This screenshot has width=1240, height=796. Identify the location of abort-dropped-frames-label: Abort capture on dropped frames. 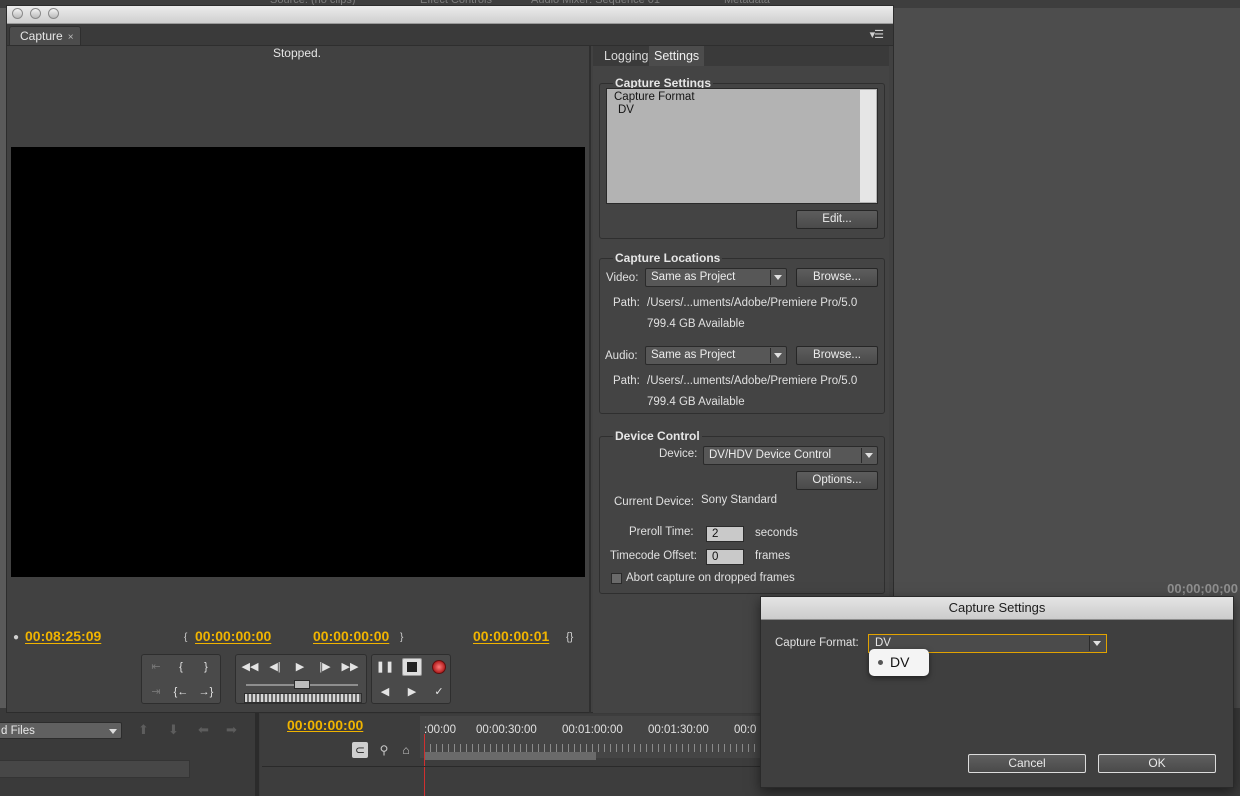
(710, 578).